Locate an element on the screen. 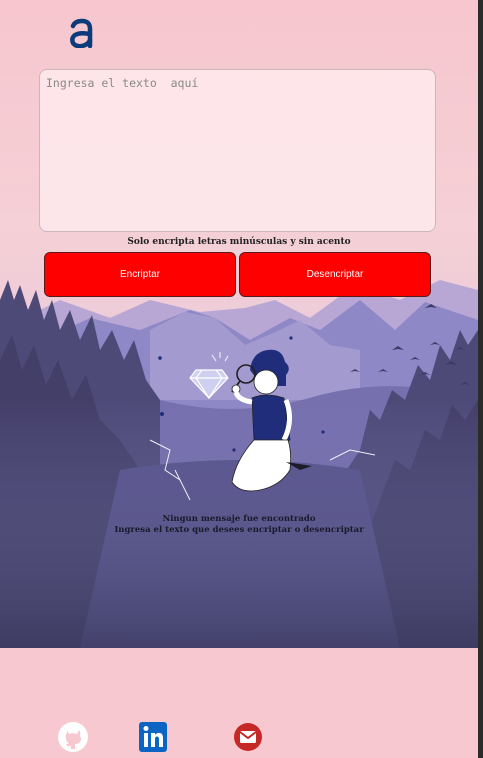 This screenshot has height=758, width=483. window-edge is located at coordinates (480, 379).